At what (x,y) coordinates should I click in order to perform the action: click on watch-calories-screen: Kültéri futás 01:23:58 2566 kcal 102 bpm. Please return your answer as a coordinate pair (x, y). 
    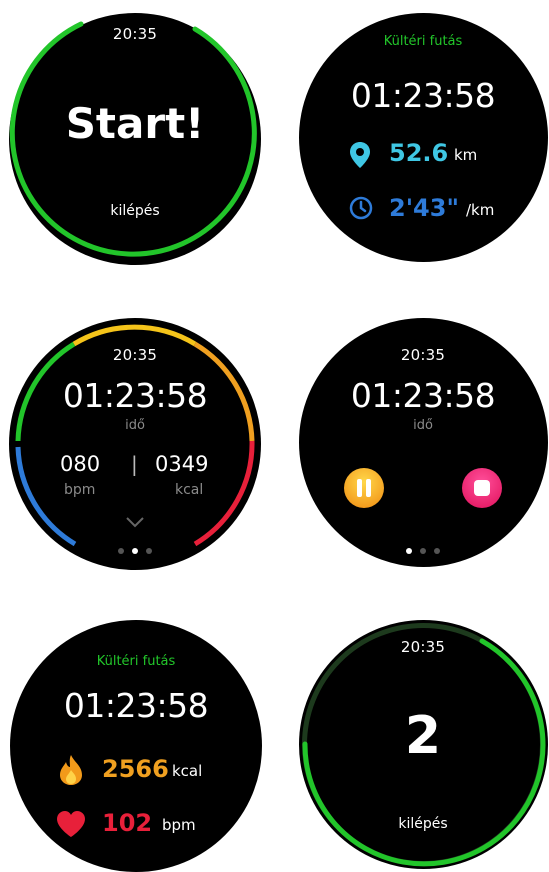
    Looking at the image, I should click on (136, 746).